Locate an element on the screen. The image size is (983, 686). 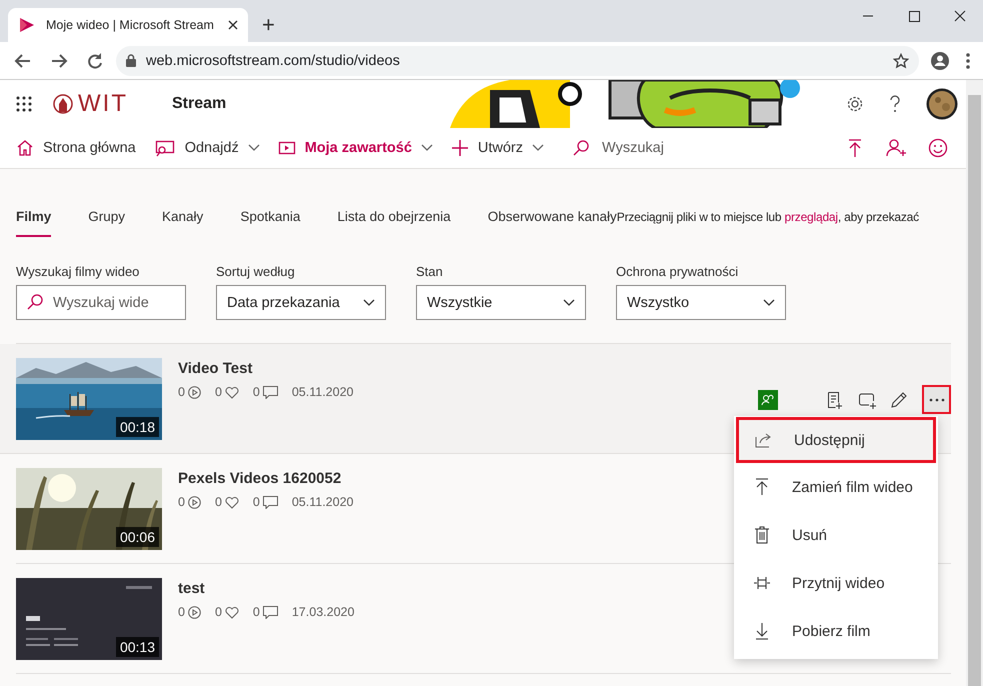
menu-item: Udostępnij is located at coordinates (836, 440).